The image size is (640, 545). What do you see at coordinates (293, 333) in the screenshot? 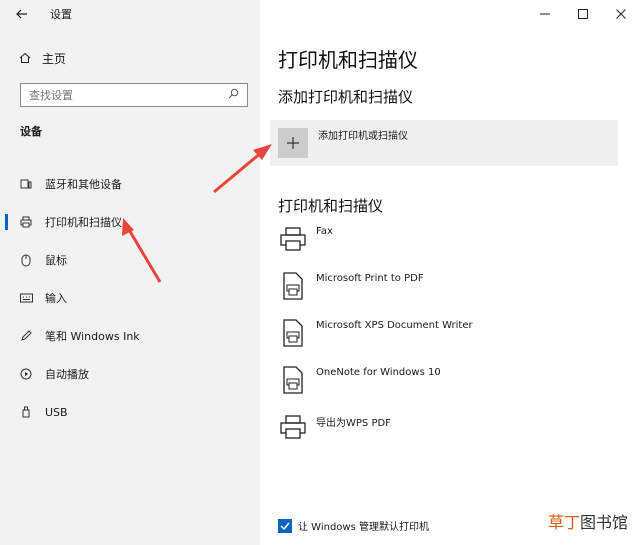
I see `xps-printer-icon` at bounding box center [293, 333].